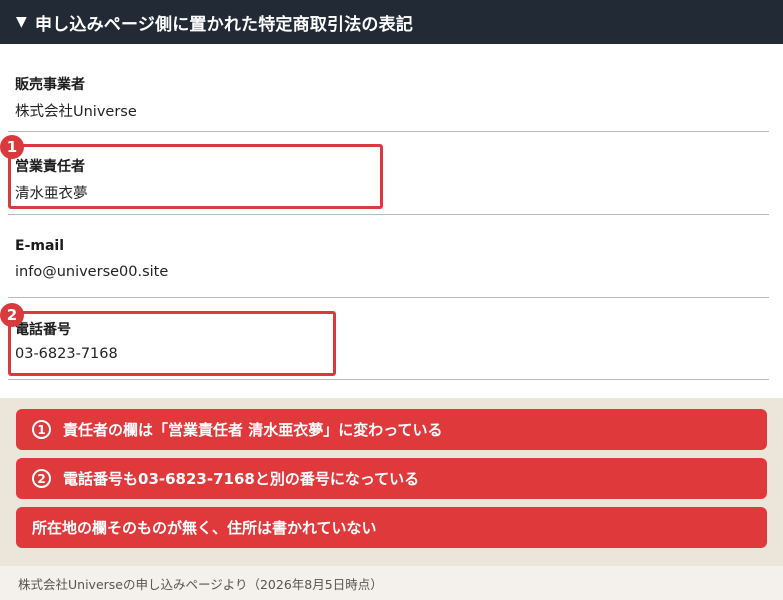 The height and width of the screenshot is (600, 783). I want to click on source-caption: 株式会社Universeの申し込みページより（2026年8月5日時点）, so click(391, 583).